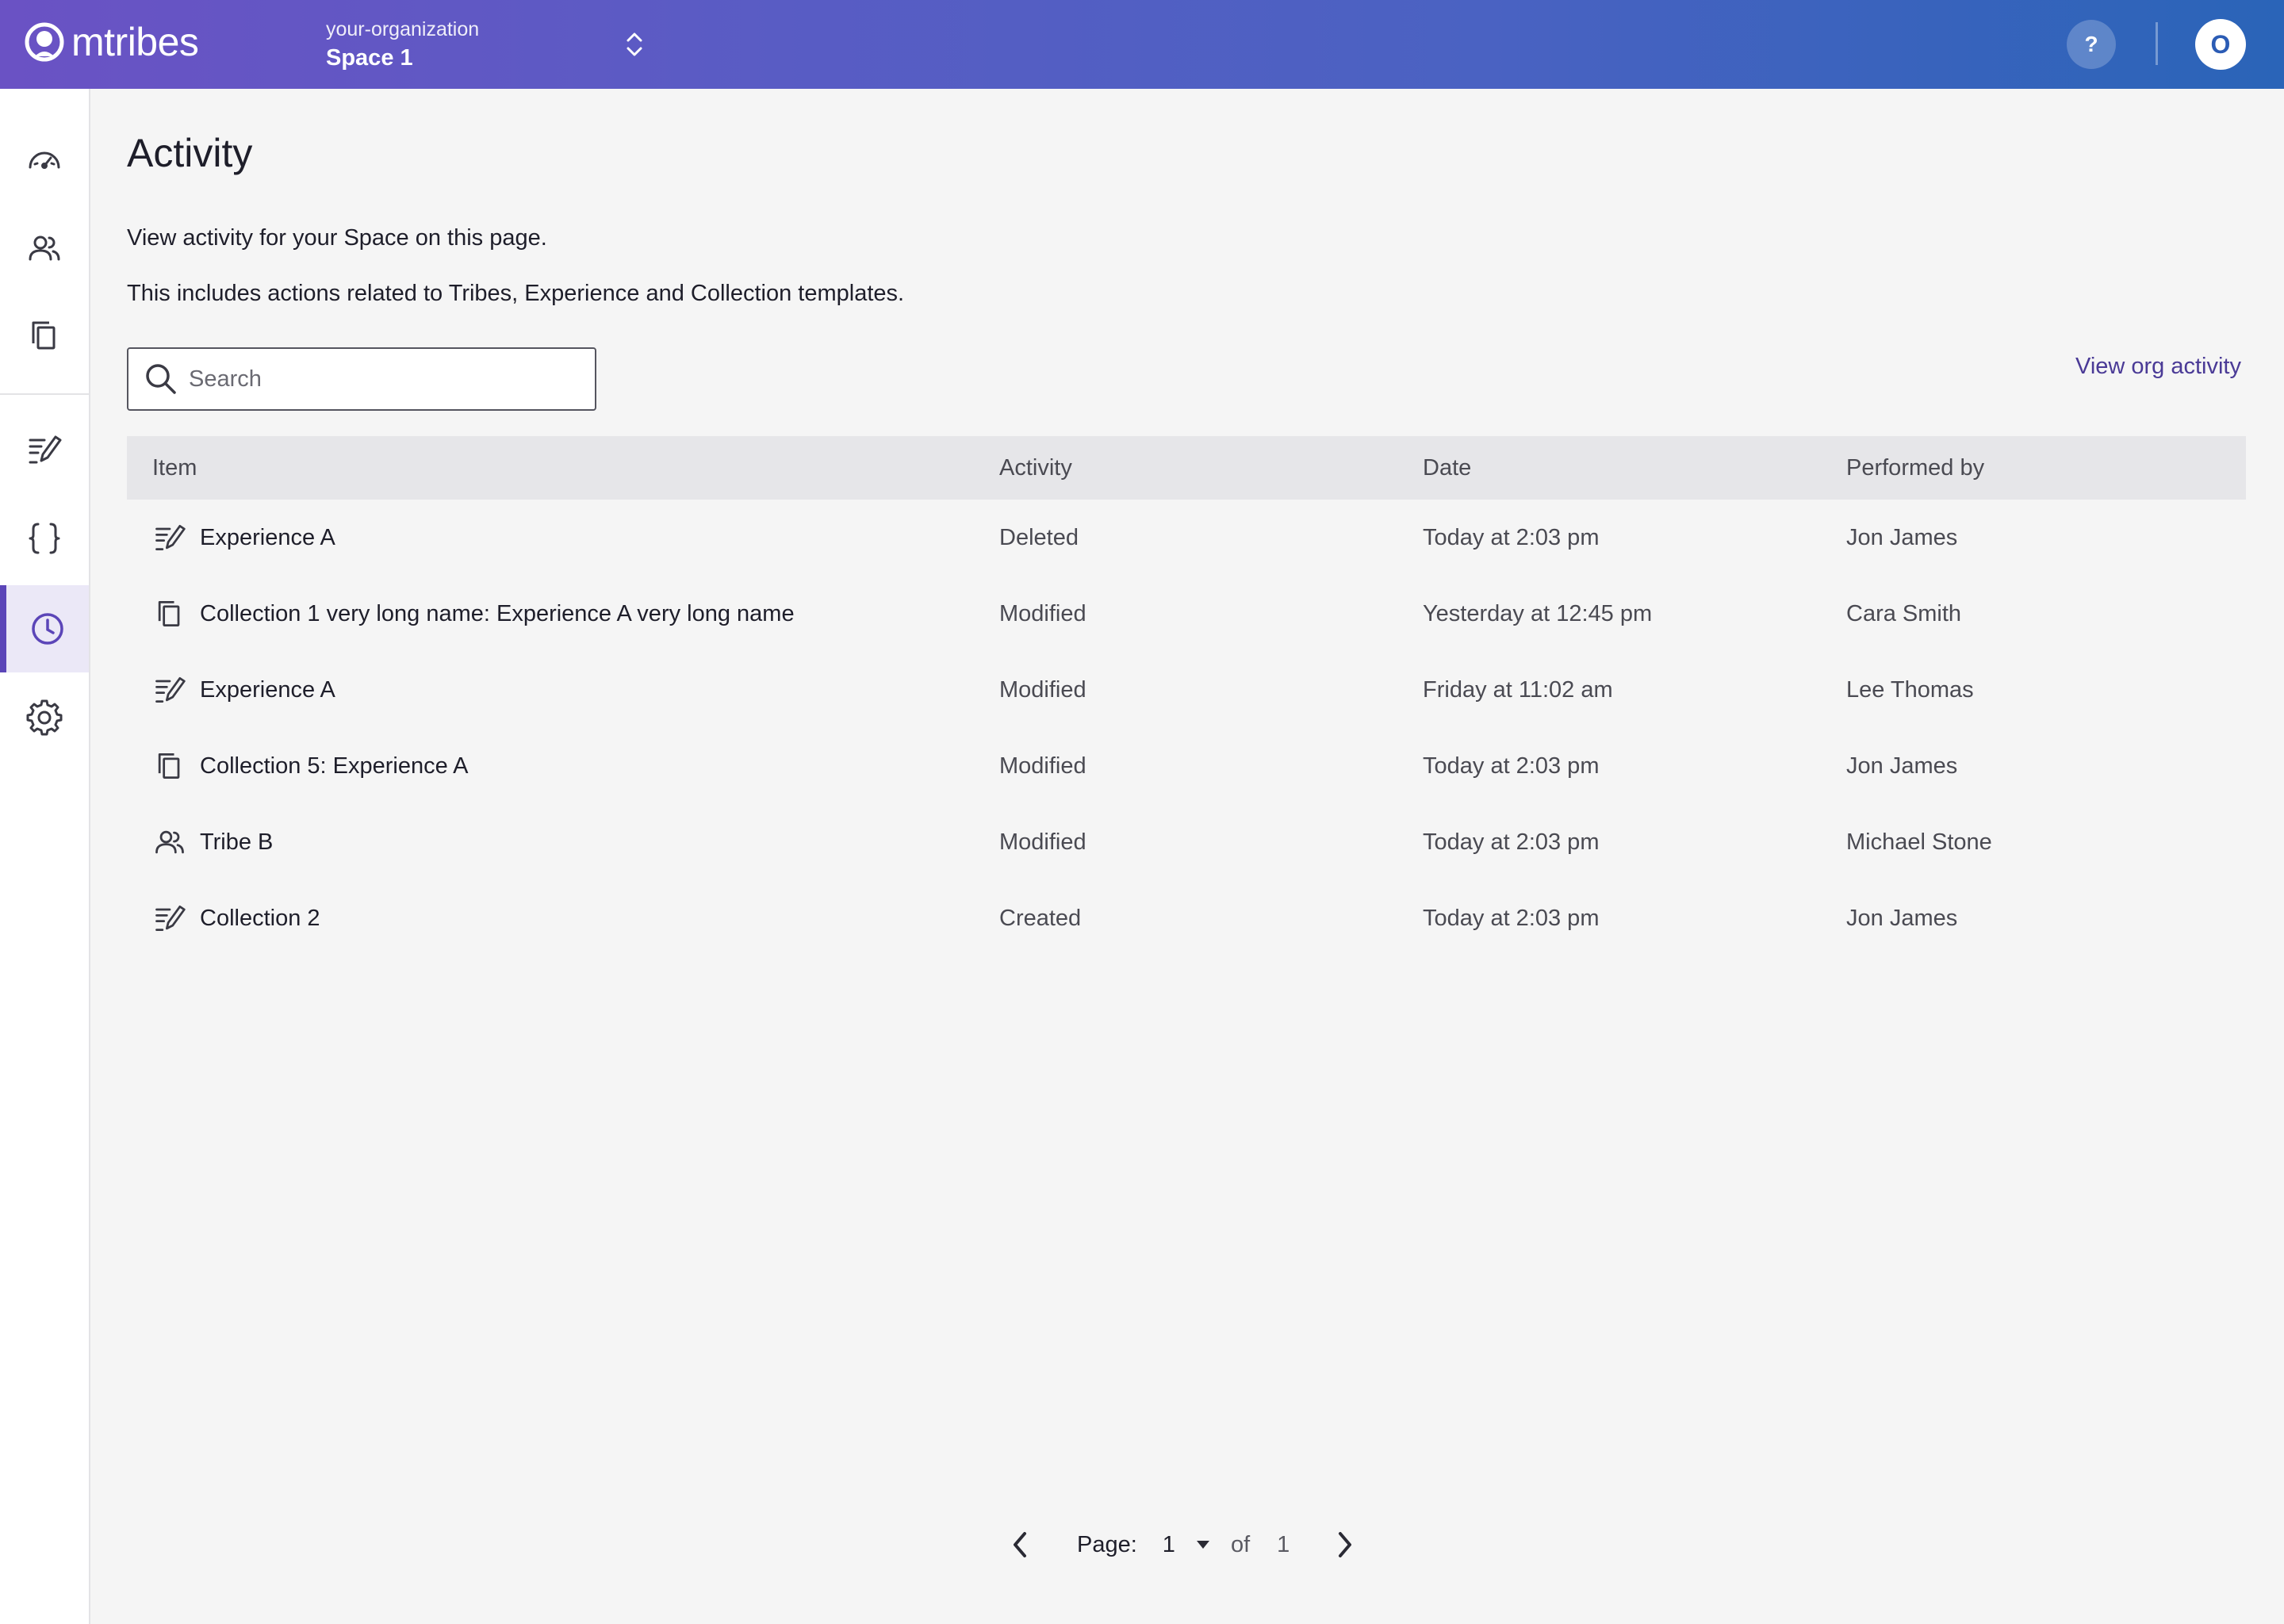 The height and width of the screenshot is (1624, 2284). Describe the element at coordinates (1035, 468) in the screenshot. I see `column-header-activity: Activity` at that location.